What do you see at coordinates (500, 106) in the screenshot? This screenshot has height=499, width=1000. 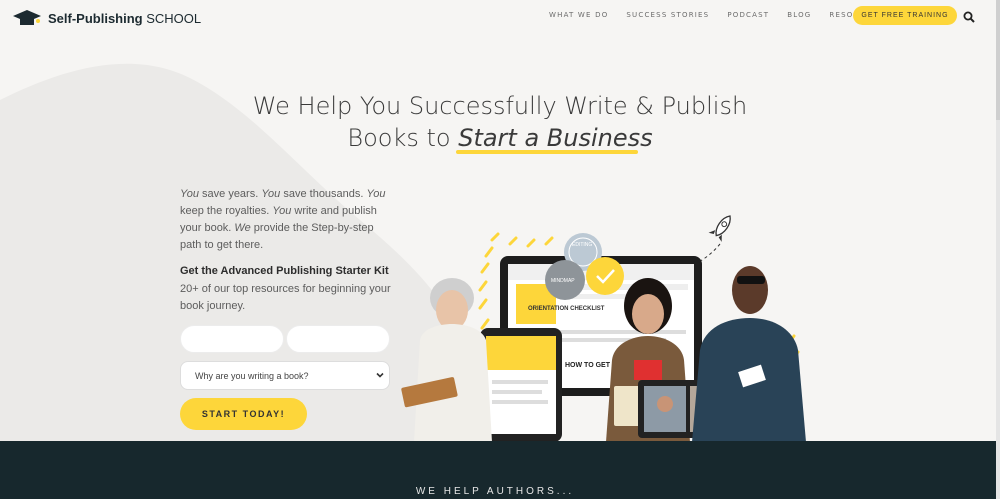 I see `hero-title-line-1: We Help You Successfully Write & Publish` at bounding box center [500, 106].